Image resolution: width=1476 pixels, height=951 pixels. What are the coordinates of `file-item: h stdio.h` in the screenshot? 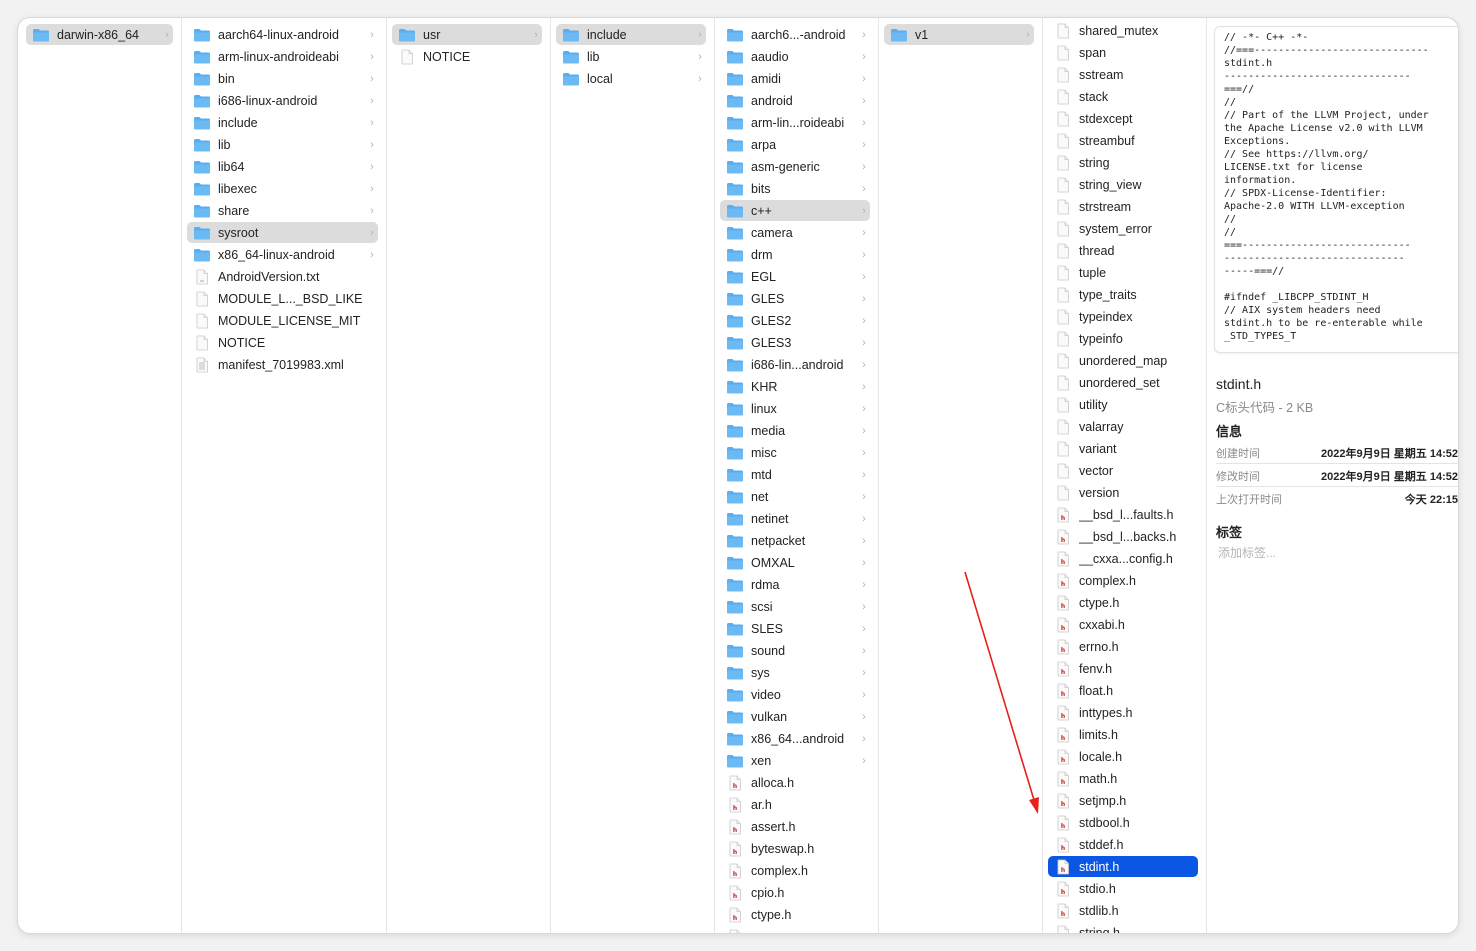 It's located at (1123, 888).